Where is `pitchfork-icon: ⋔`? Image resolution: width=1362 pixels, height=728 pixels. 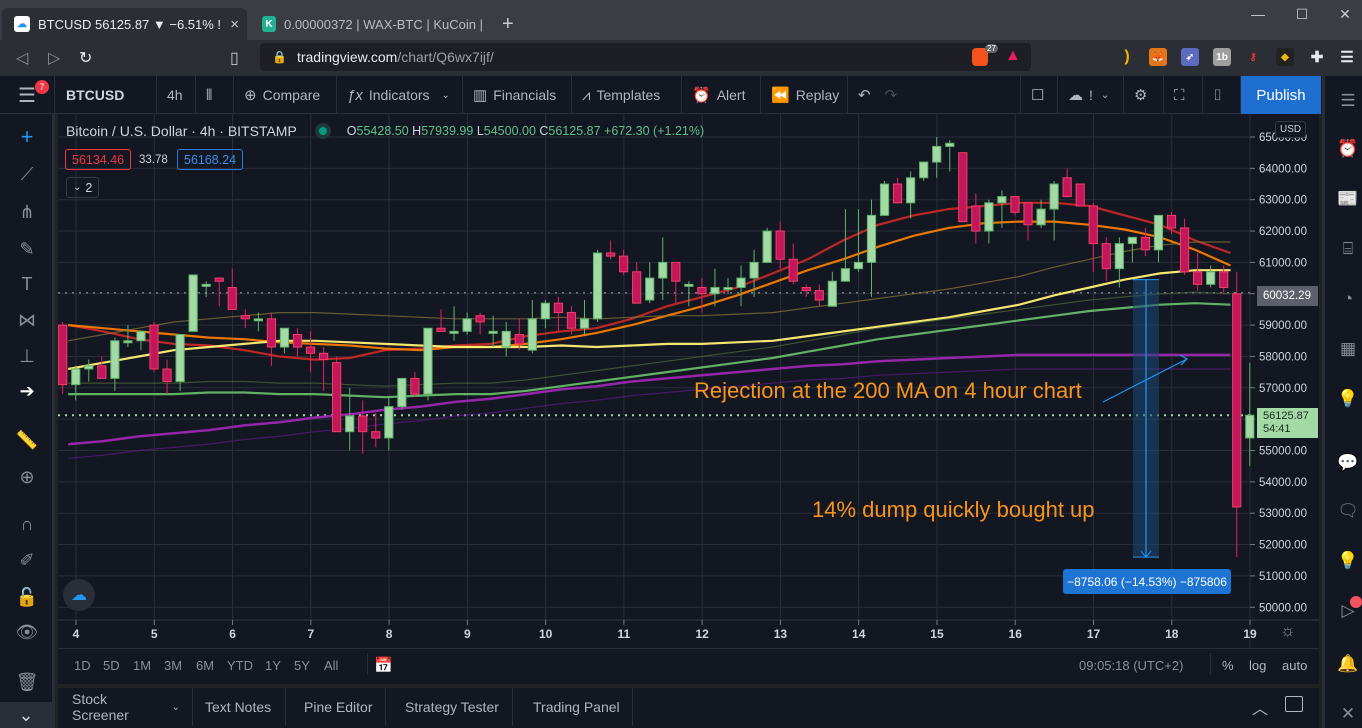 pitchfork-icon: ⋔ is located at coordinates (27, 212).